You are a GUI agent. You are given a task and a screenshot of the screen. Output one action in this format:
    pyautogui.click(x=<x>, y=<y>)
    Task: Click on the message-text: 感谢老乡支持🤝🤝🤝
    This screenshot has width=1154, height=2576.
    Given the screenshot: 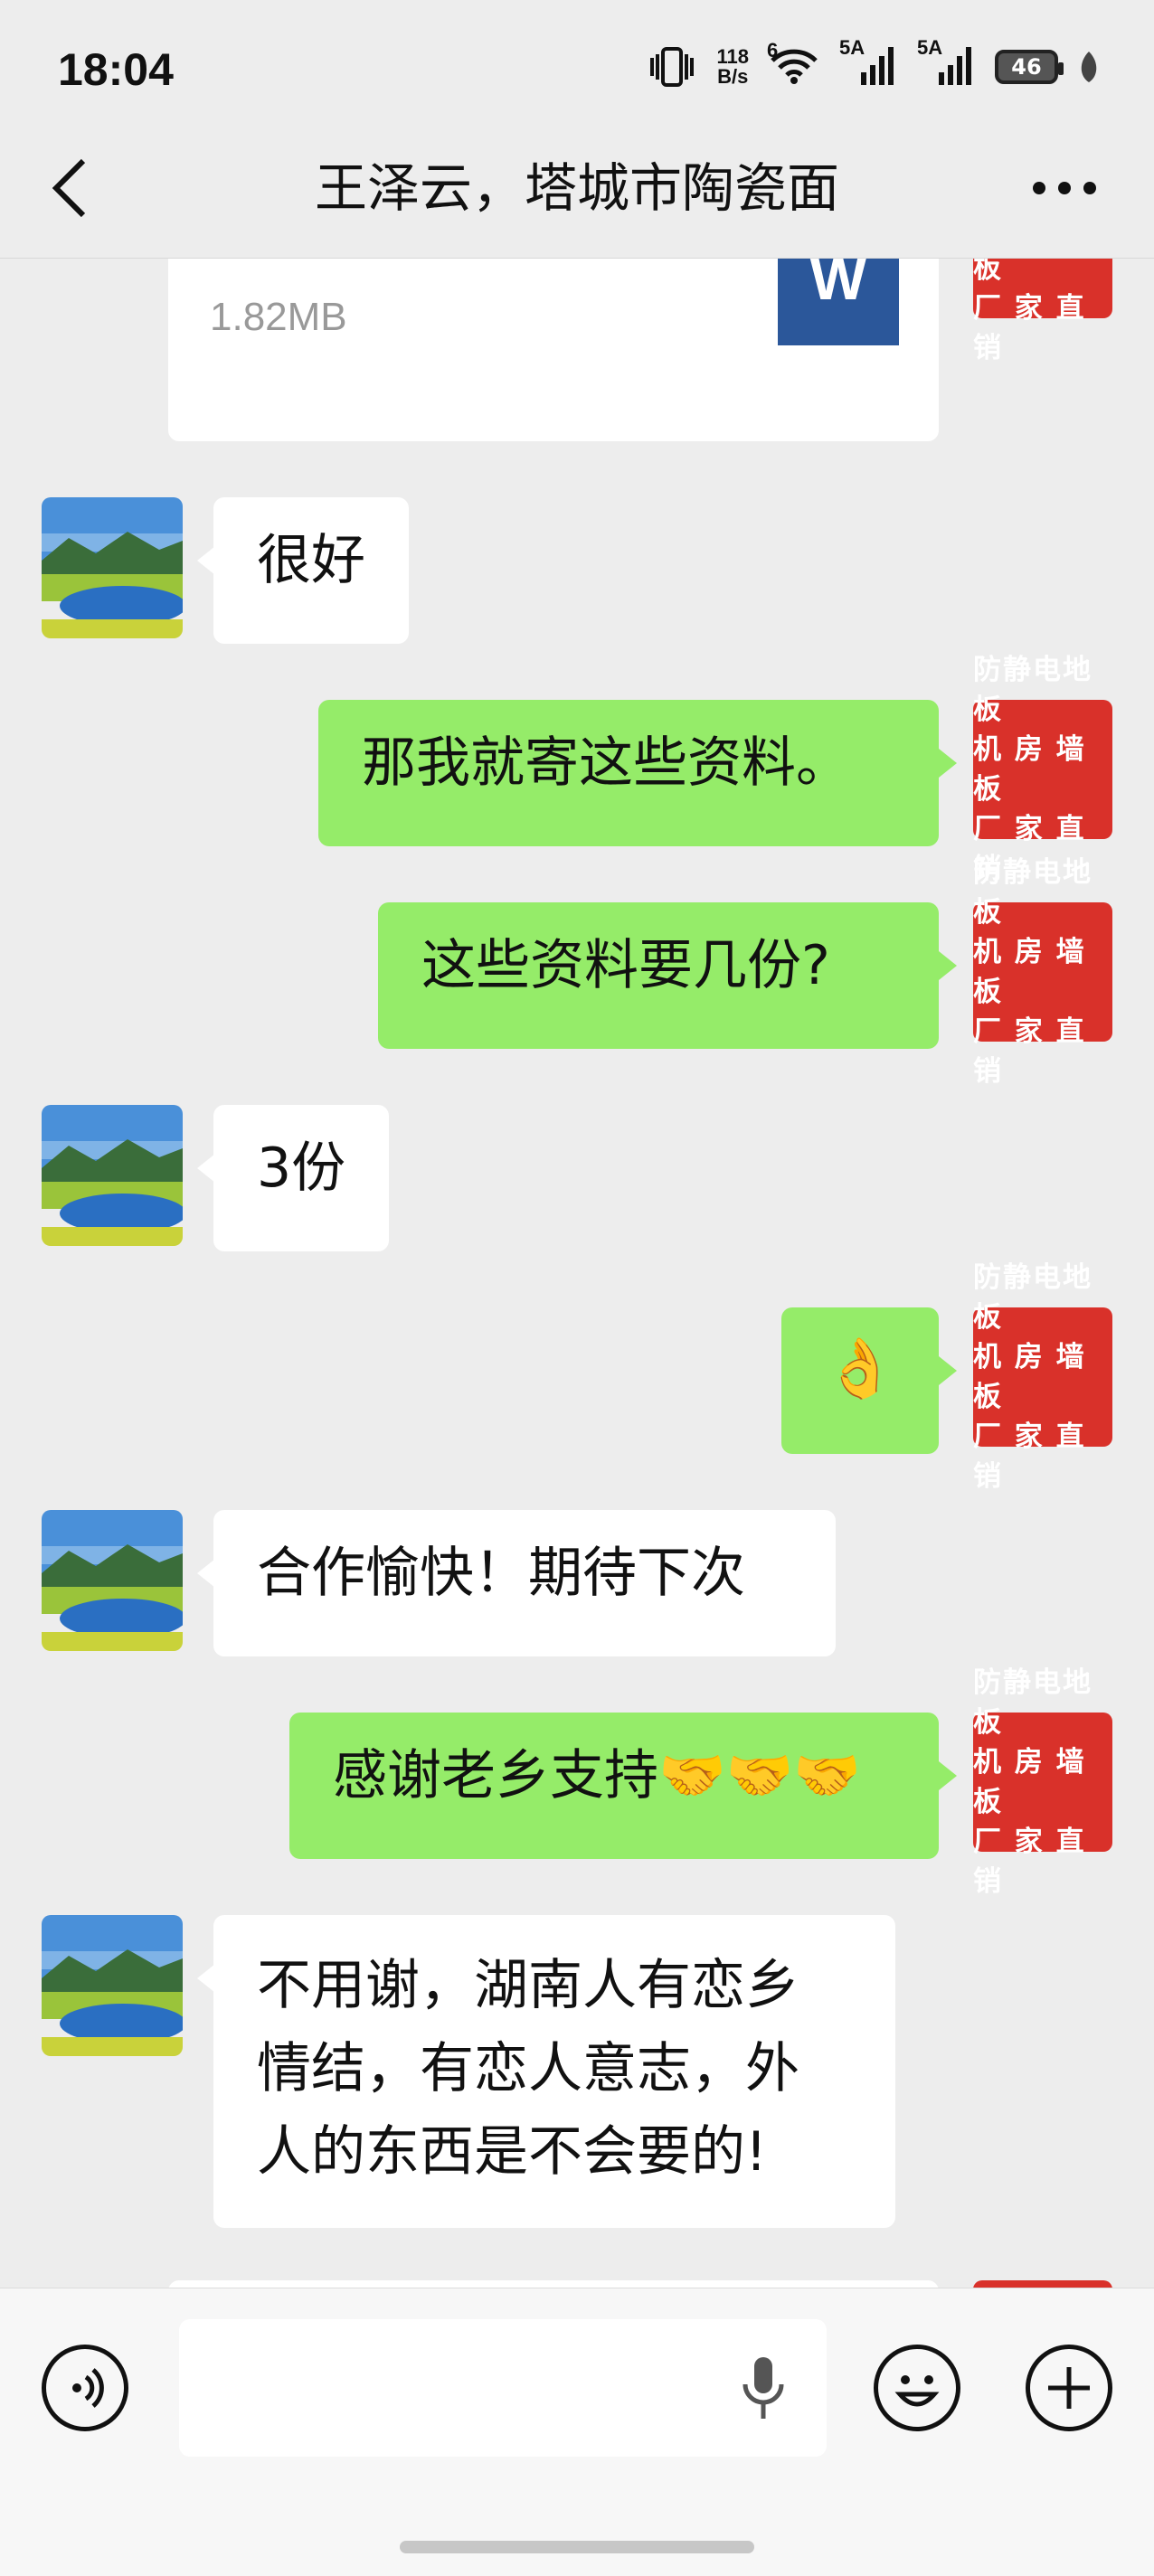 What is the action you would take?
    pyautogui.click(x=597, y=1775)
    